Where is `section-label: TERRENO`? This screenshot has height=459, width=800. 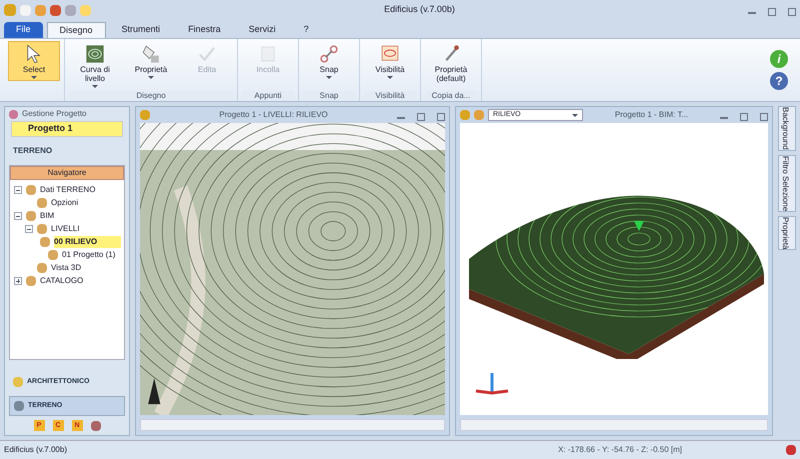
section-label: TERRENO is located at coordinates (33, 150).